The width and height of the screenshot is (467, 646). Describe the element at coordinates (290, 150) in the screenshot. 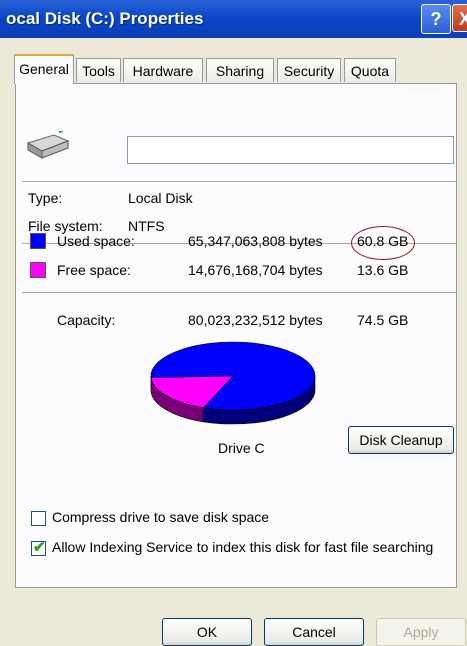

I see `volume-label-input` at that location.